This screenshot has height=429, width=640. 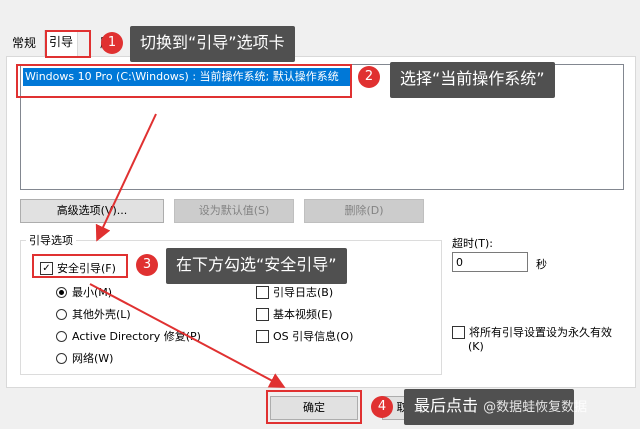 I want to click on step-1-callout: 切换到“引导”选项卡, so click(x=212, y=44).